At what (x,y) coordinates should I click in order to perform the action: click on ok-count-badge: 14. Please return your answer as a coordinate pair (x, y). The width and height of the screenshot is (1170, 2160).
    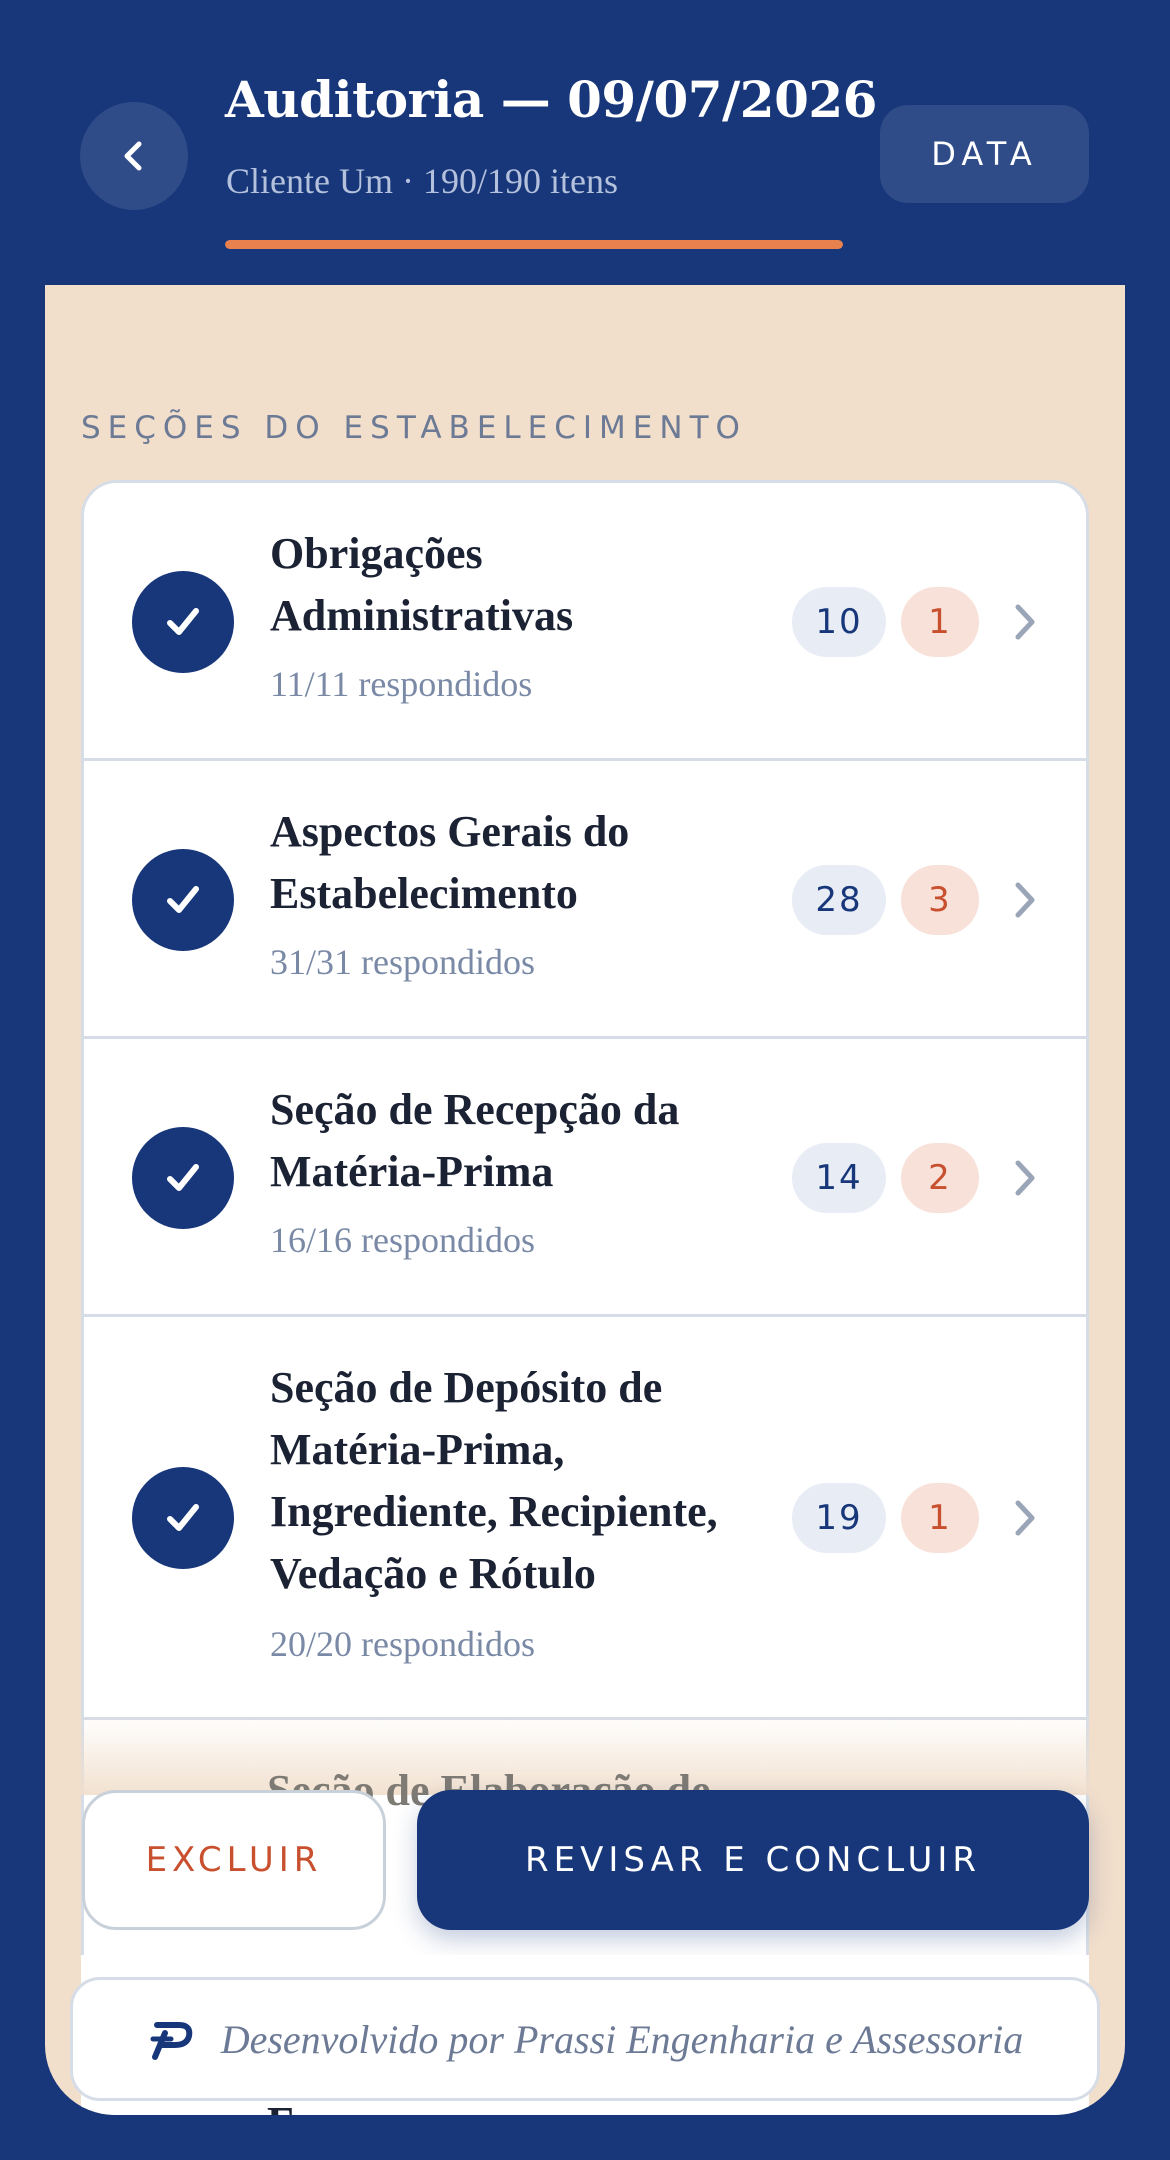
    Looking at the image, I should click on (839, 1178).